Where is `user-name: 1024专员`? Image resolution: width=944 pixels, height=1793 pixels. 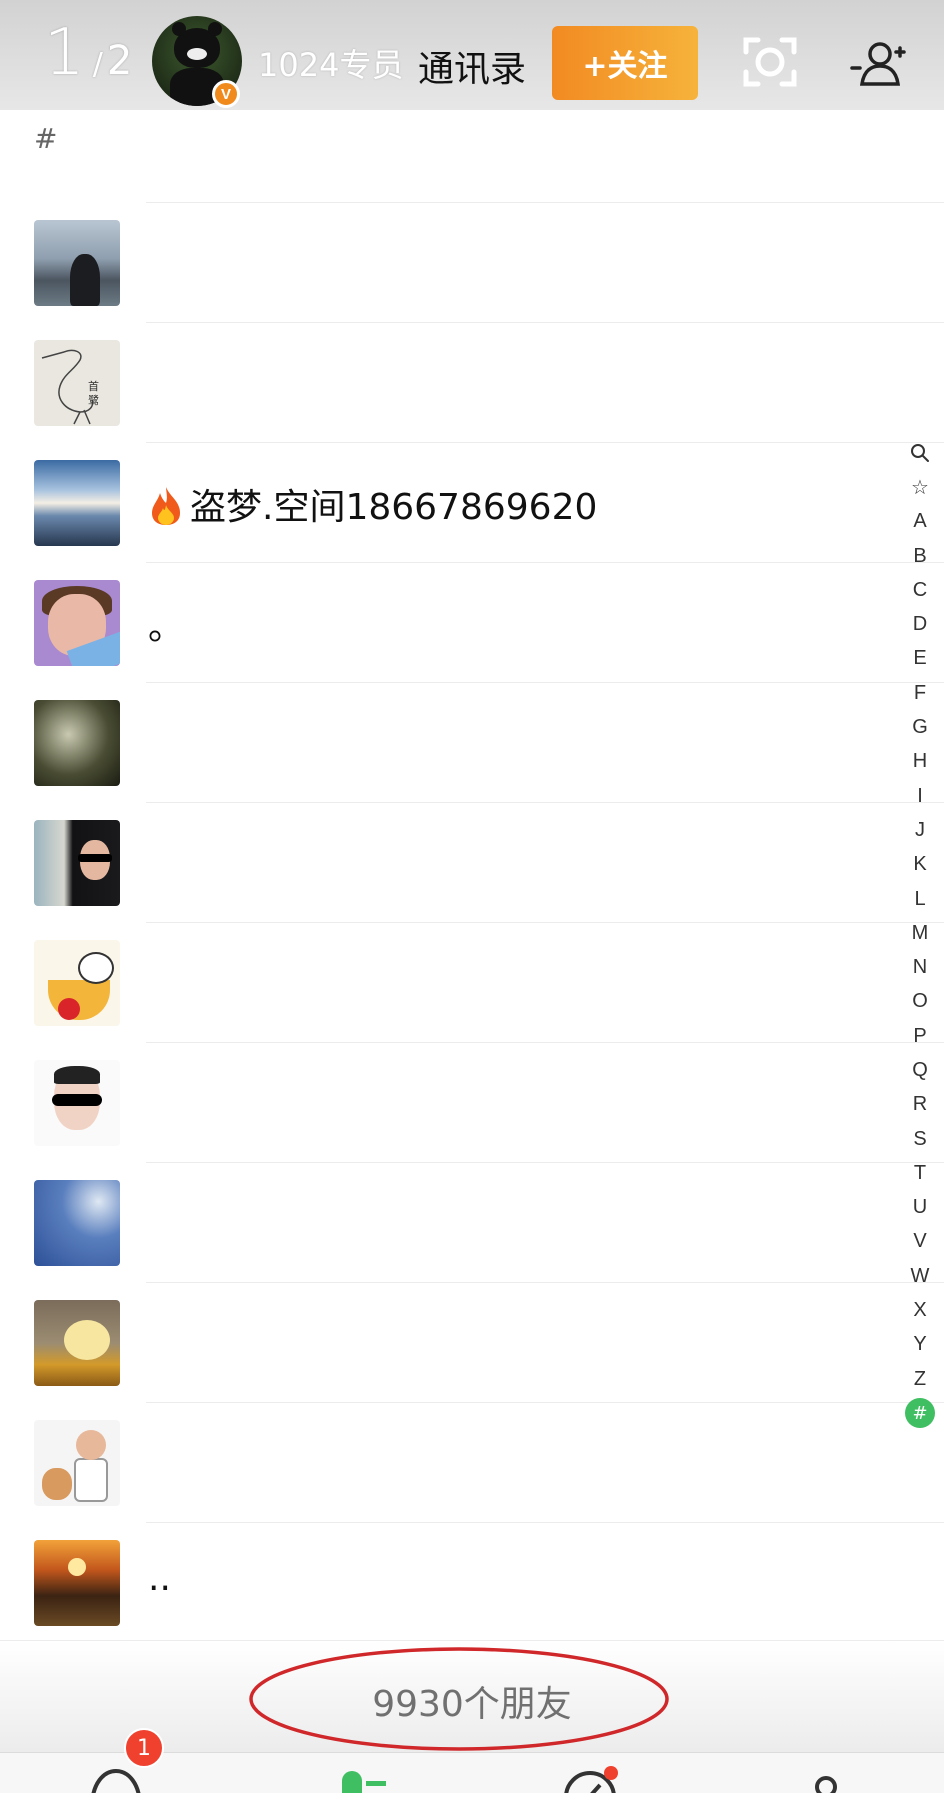
user-name: 1024专员 is located at coordinates (331, 65).